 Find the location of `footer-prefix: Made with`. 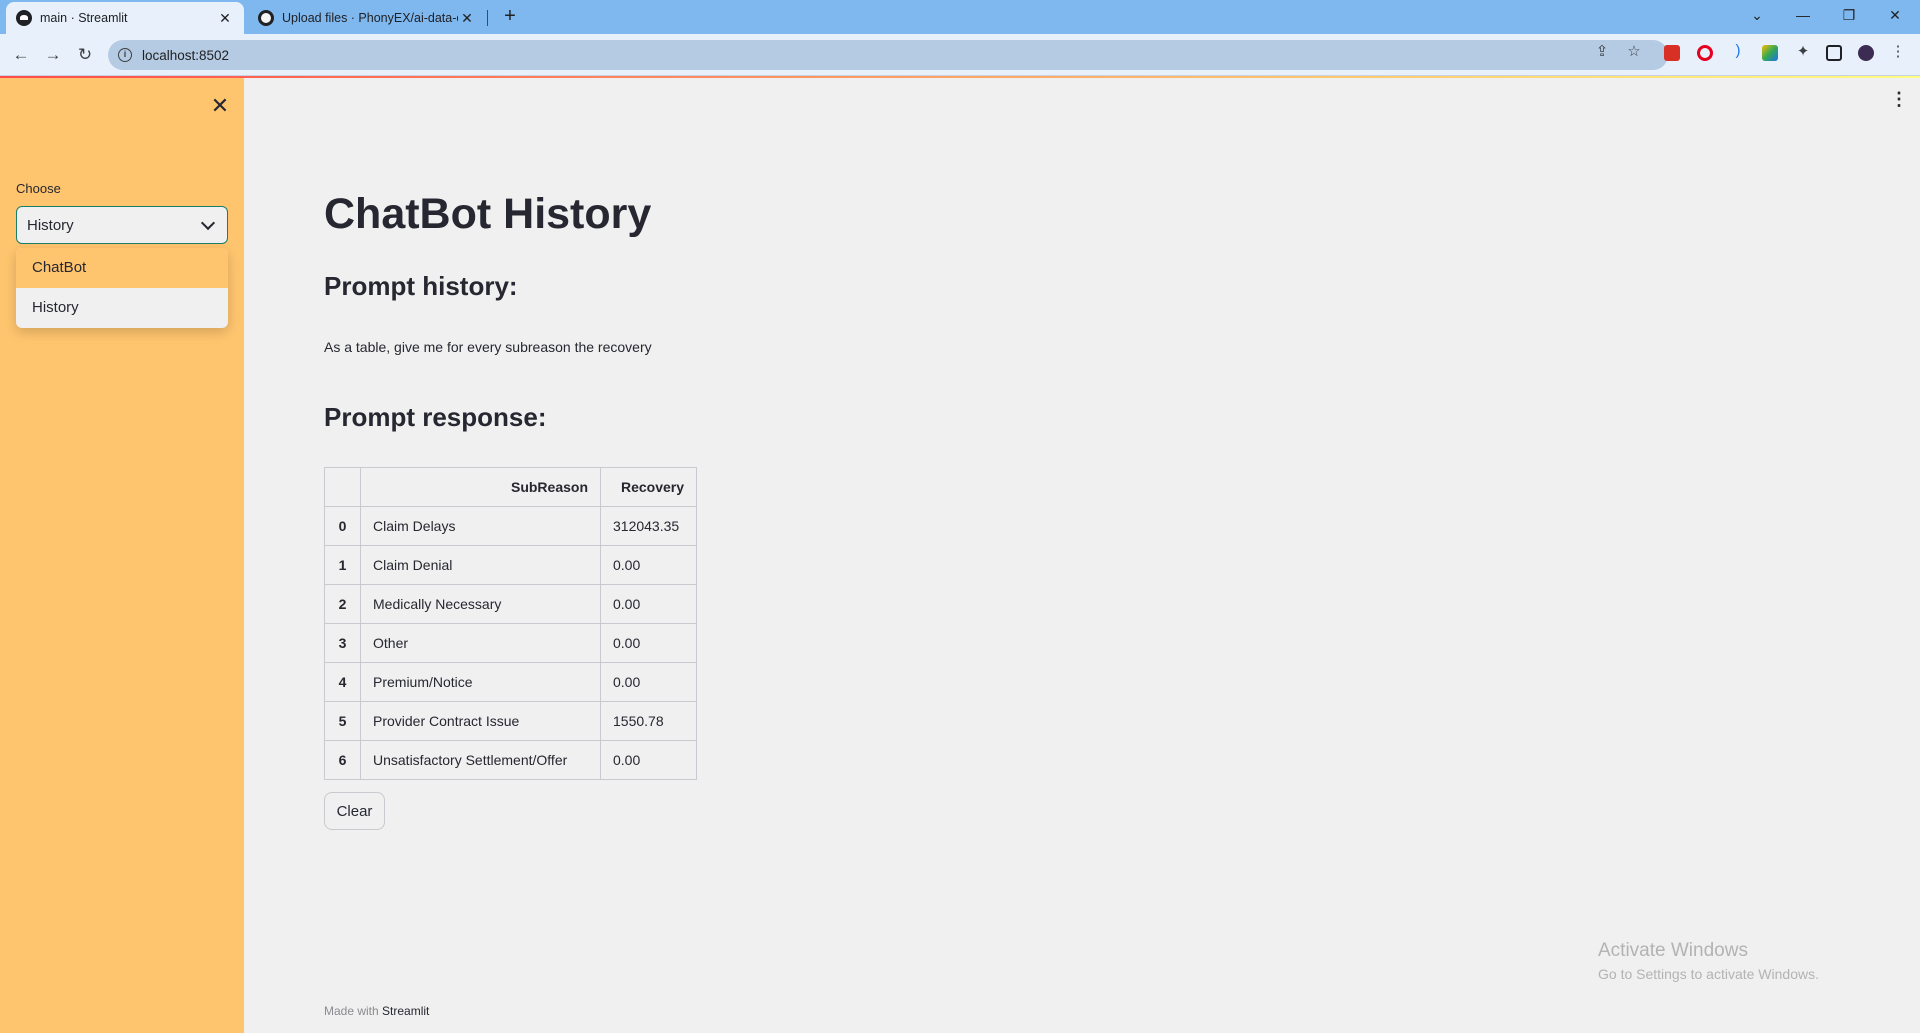

footer-prefix: Made with is located at coordinates (353, 1011).